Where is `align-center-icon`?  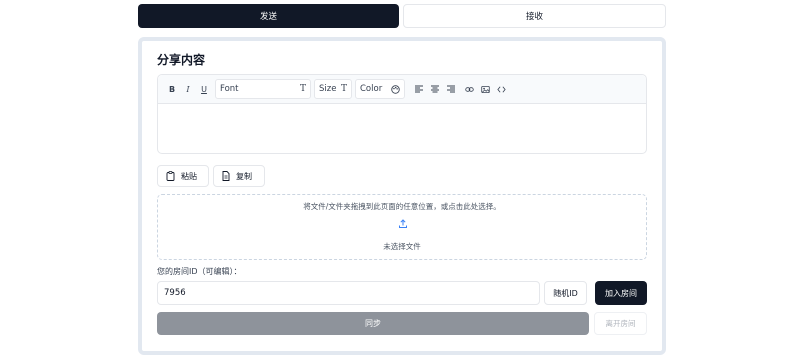 align-center-icon is located at coordinates (435, 89).